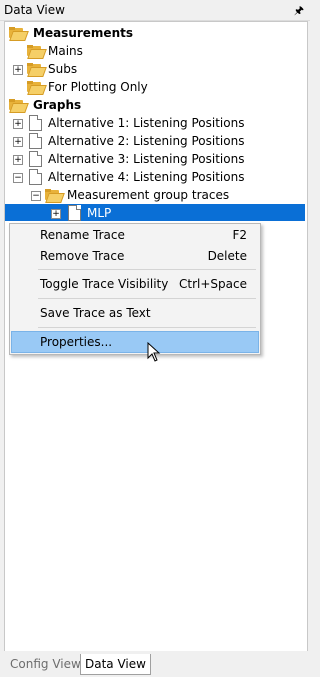 This screenshot has height=677, width=320. I want to click on tree-label-alt1: Alternative 1: Listening Positions, so click(146, 123).